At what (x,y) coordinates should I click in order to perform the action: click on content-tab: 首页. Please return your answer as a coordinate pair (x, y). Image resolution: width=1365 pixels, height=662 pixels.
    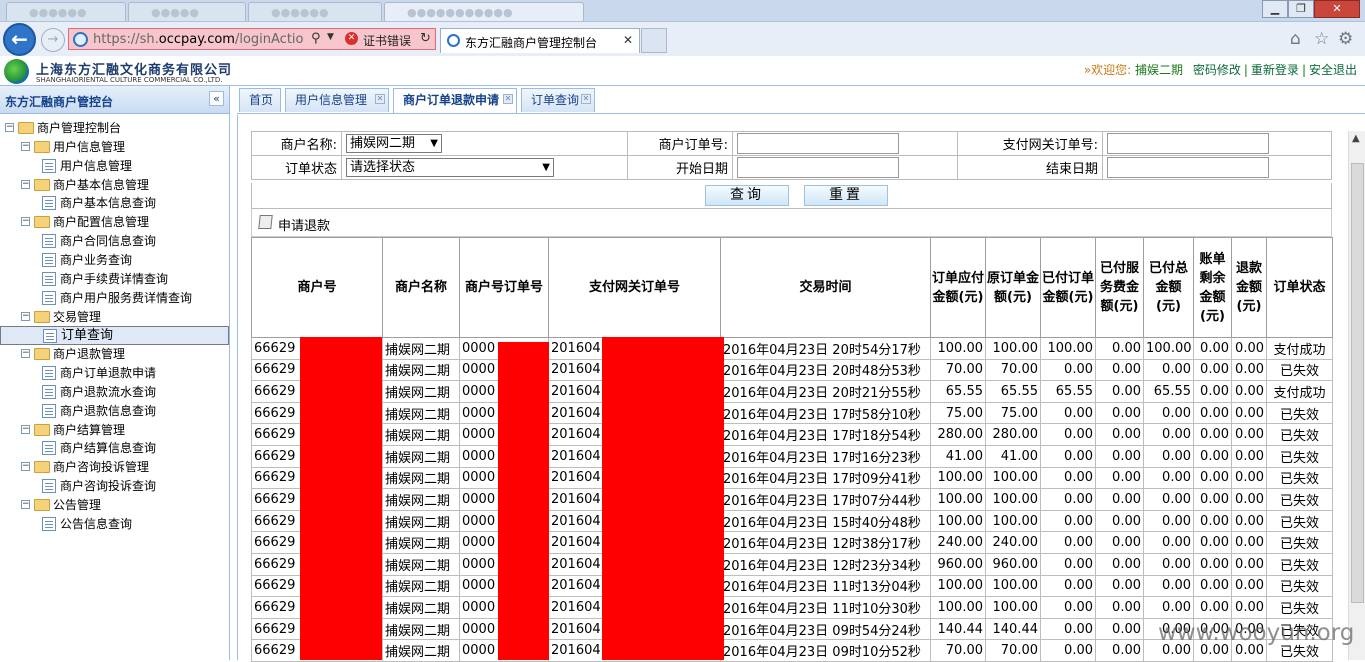
    Looking at the image, I should click on (260, 100).